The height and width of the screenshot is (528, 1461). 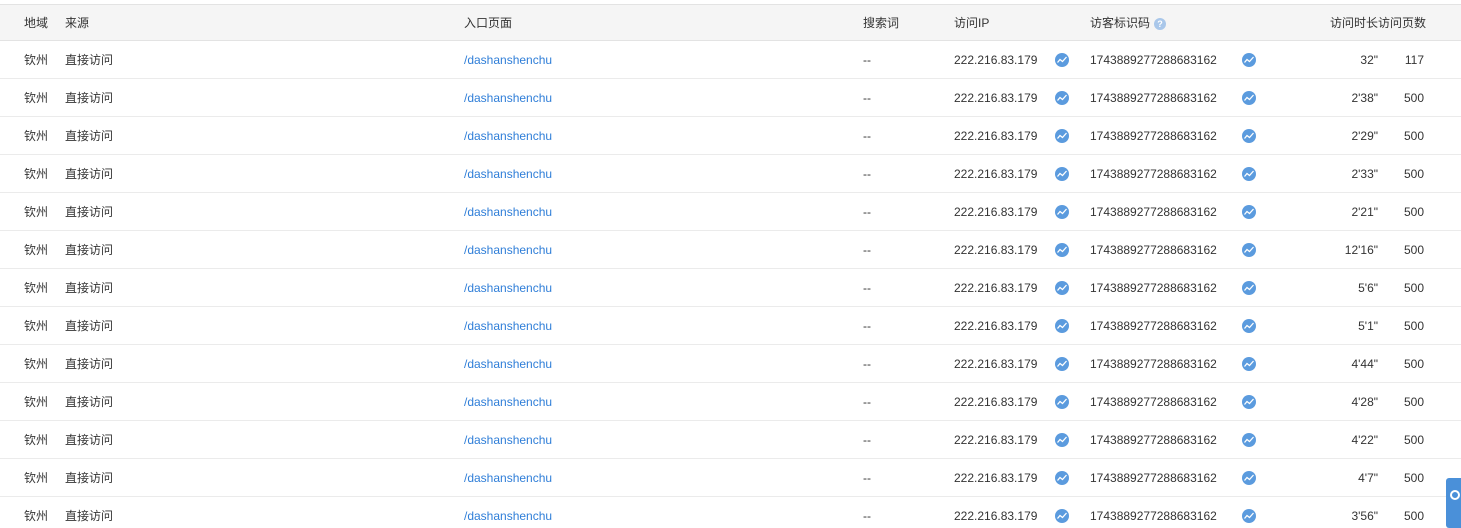 What do you see at coordinates (32, 22) in the screenshot?
I see `header-region: 地域` at bounding box center [32, 22].